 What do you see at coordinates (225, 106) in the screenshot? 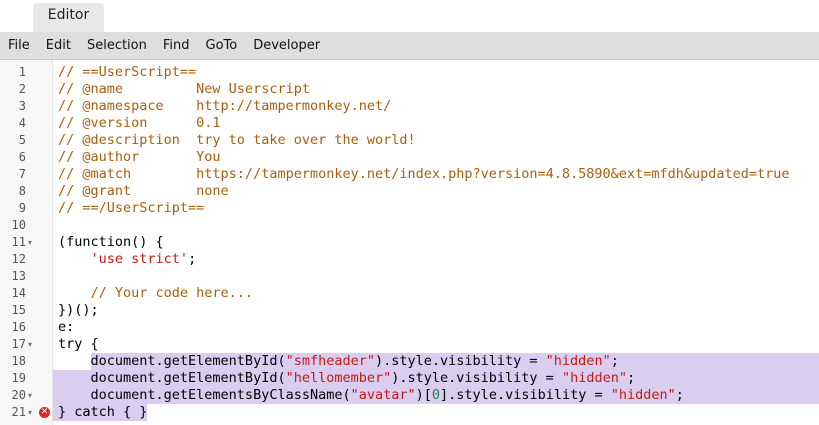
I see `code-token-comment: // @namespace http://tampermonkey.net/` at bounding box center [225, 106].